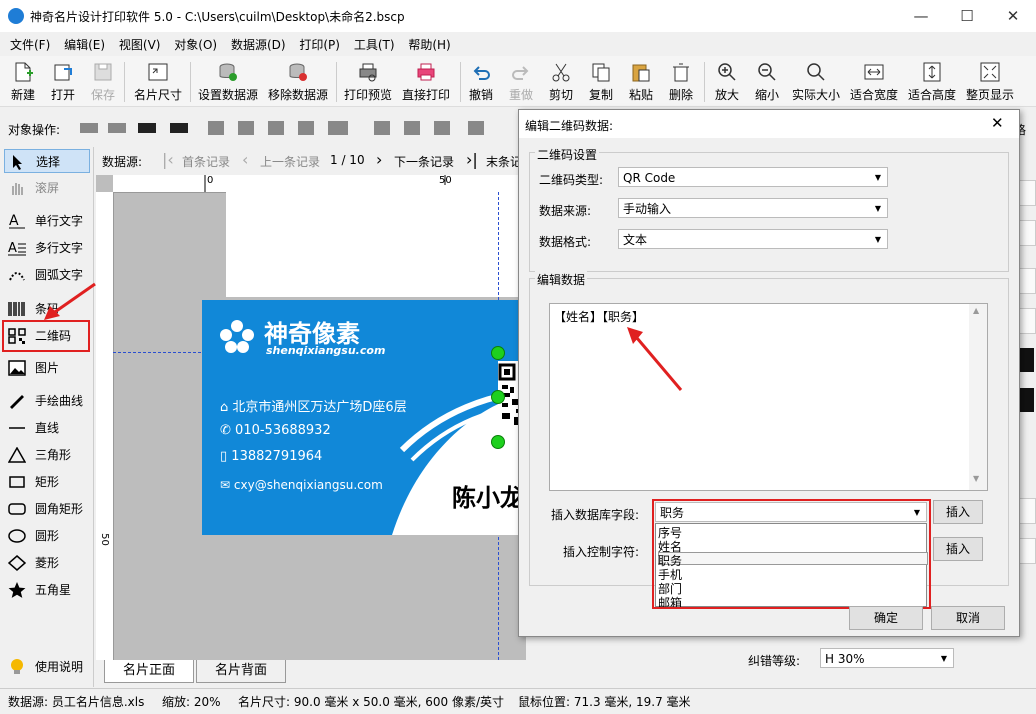  What do you see at coordinates (47, 161) in the screenshot?
I see `tool-select: 选择` at bounding box center [47, 161].